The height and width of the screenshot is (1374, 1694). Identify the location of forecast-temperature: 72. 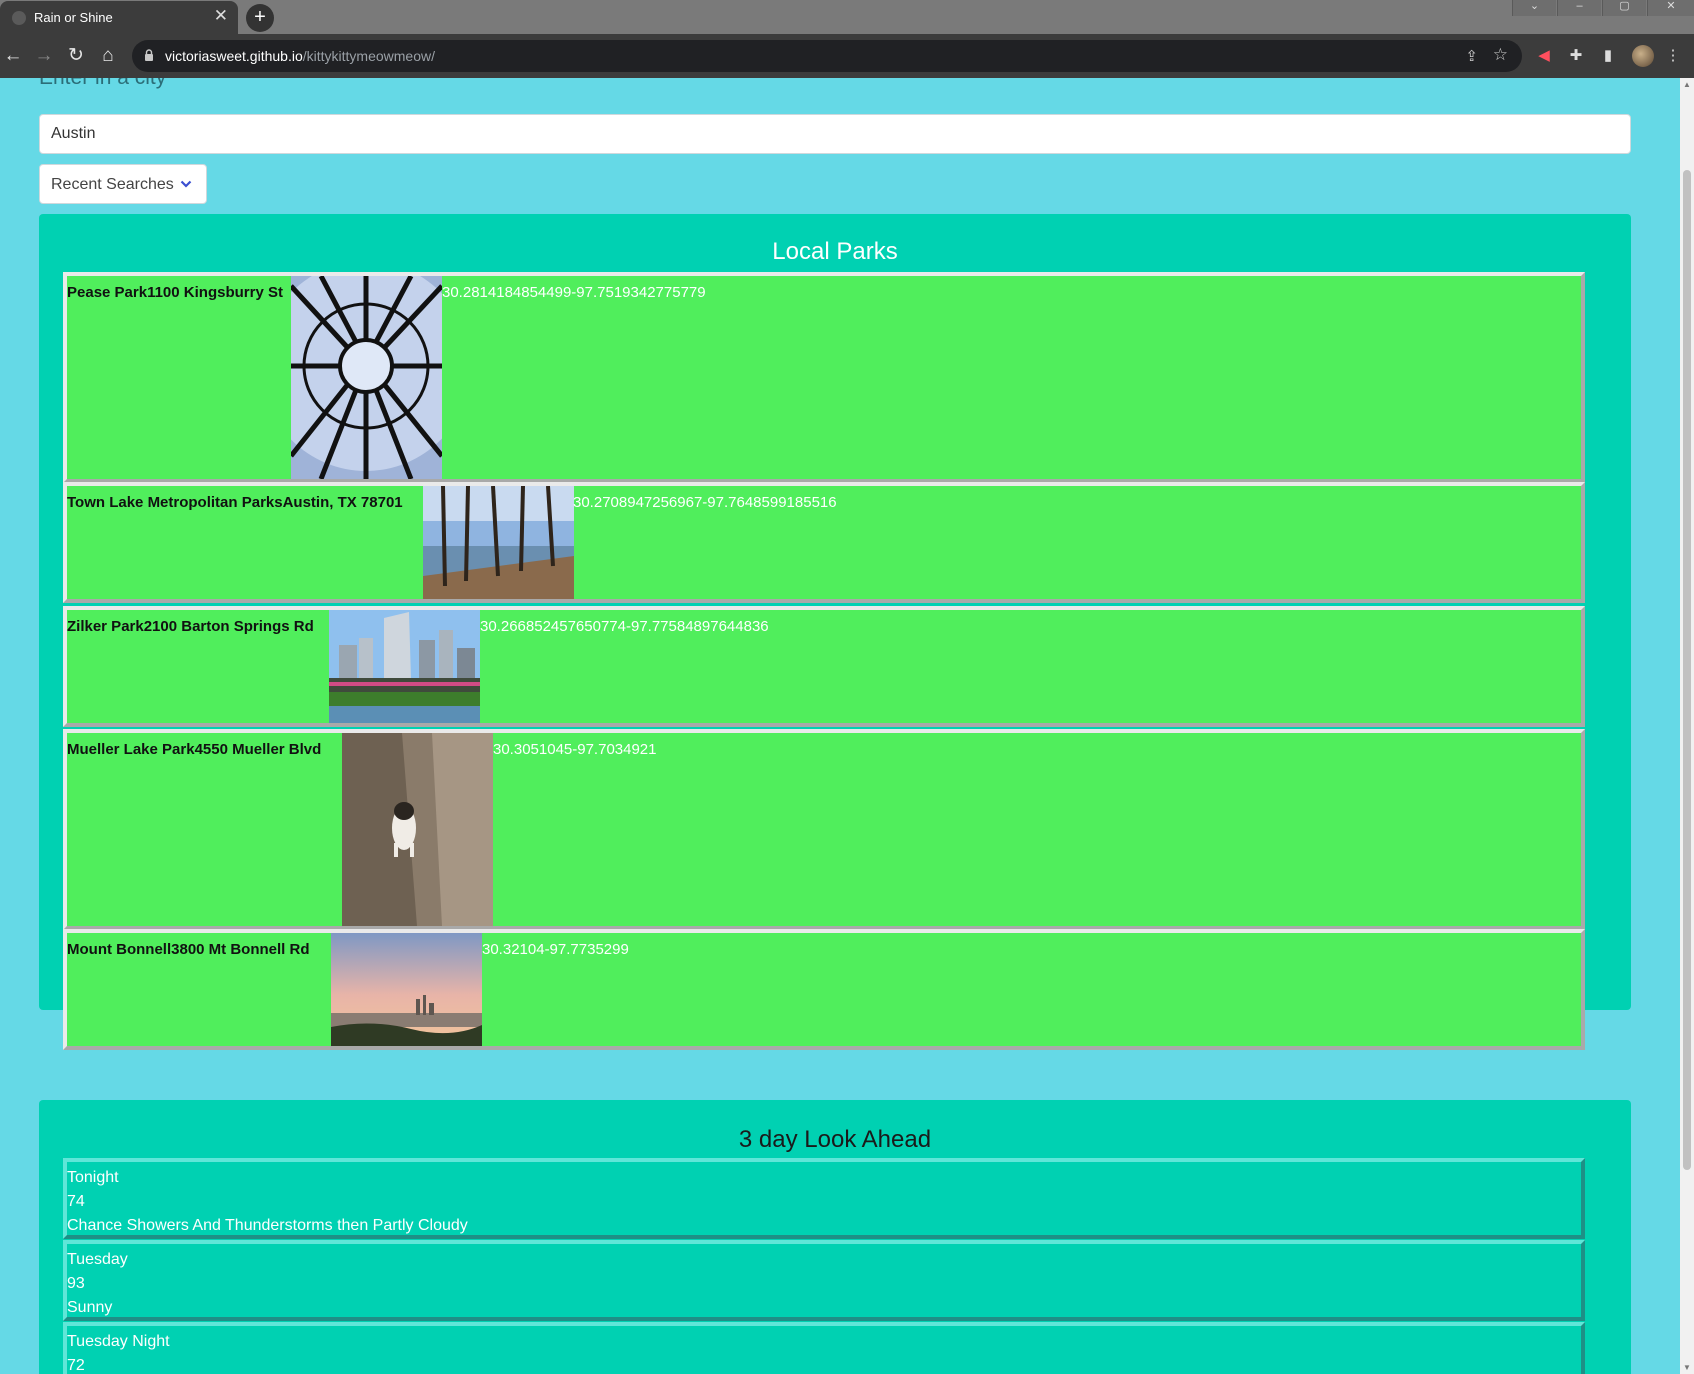
(76, 1365).